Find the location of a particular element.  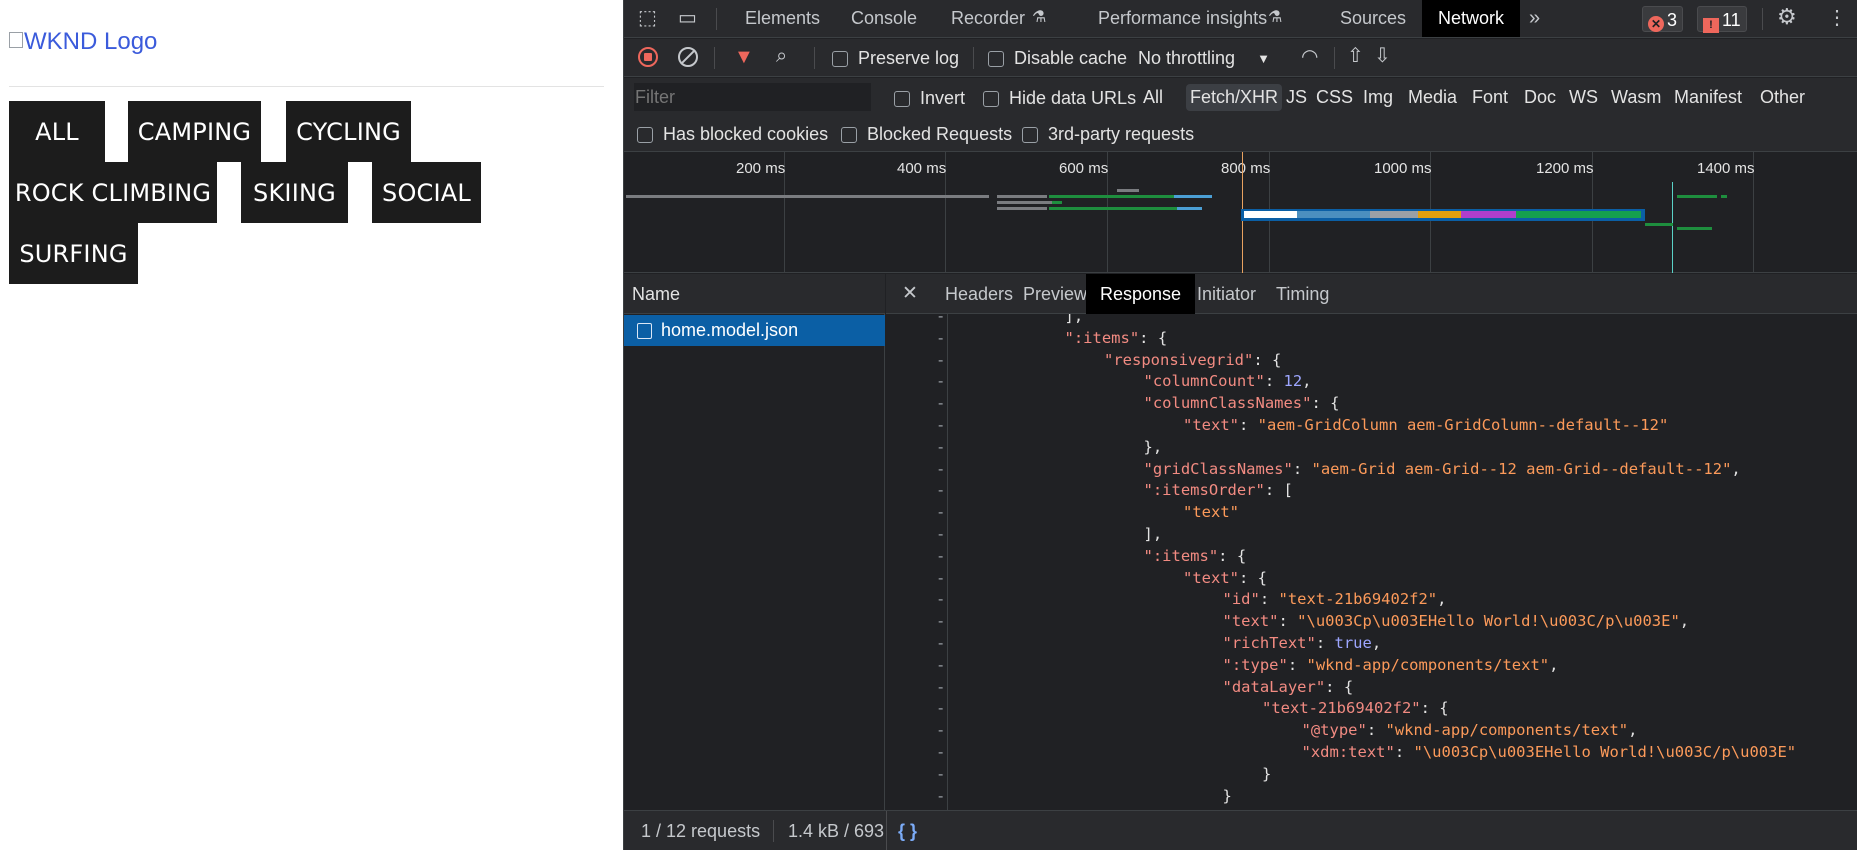

filter-type-js: JS is located at coordinates (1296, 97).